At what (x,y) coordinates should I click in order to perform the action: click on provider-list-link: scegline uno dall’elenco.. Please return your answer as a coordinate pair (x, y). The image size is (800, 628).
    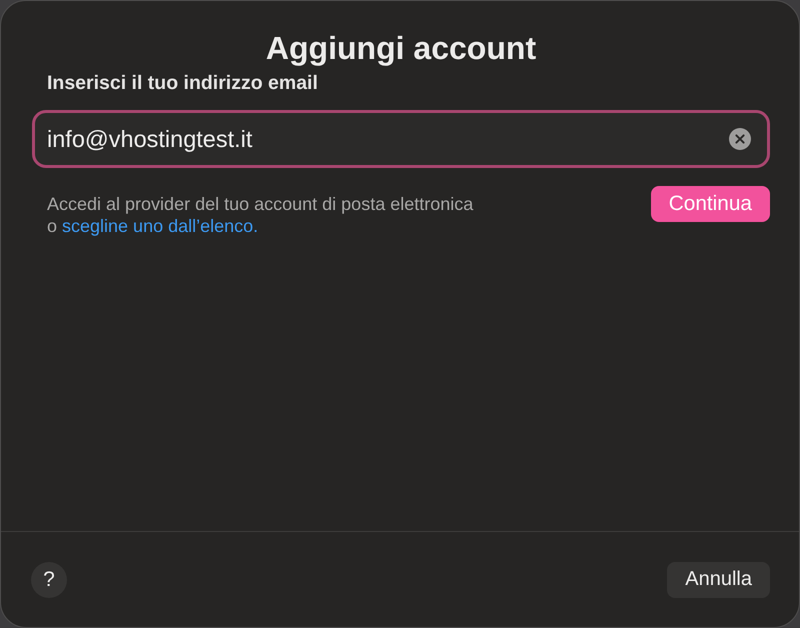
    Looking at the image, I should click on (160, 226).